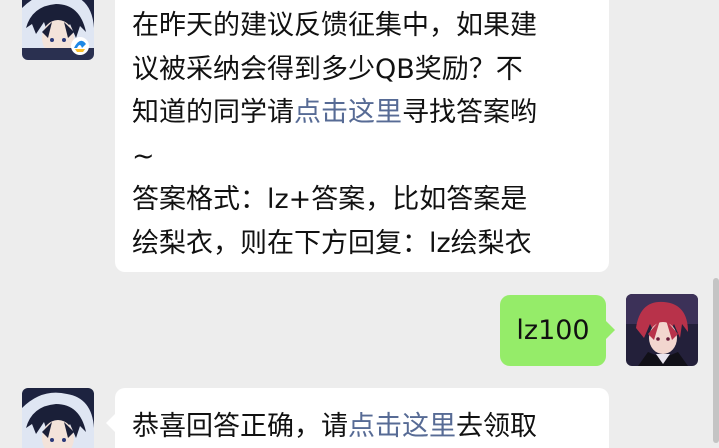  I want to click on scrollbar, so click(716, 360).